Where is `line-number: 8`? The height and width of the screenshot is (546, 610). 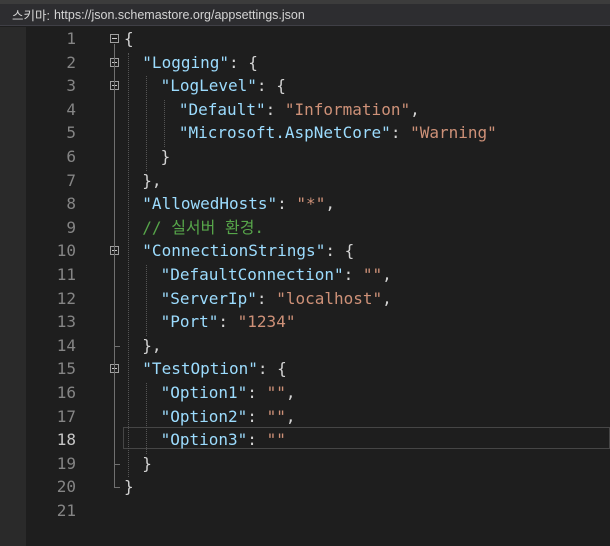 line-number: 8 is located at coordinates (71, 204).